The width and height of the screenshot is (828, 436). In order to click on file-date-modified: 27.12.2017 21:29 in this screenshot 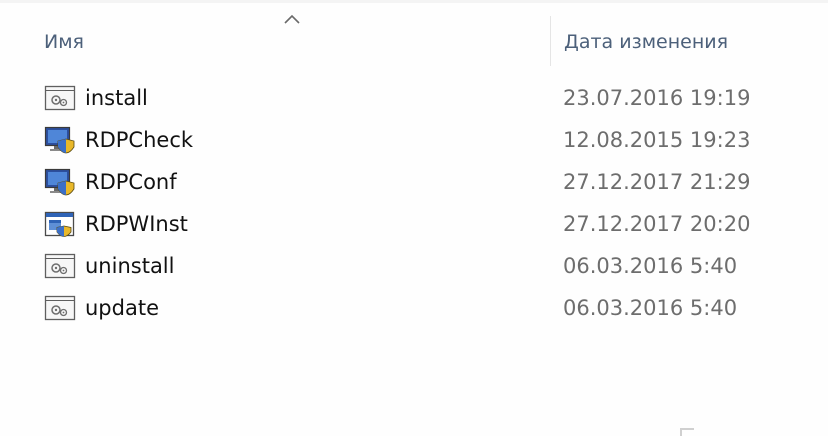, I will do `click(657, 182)`.